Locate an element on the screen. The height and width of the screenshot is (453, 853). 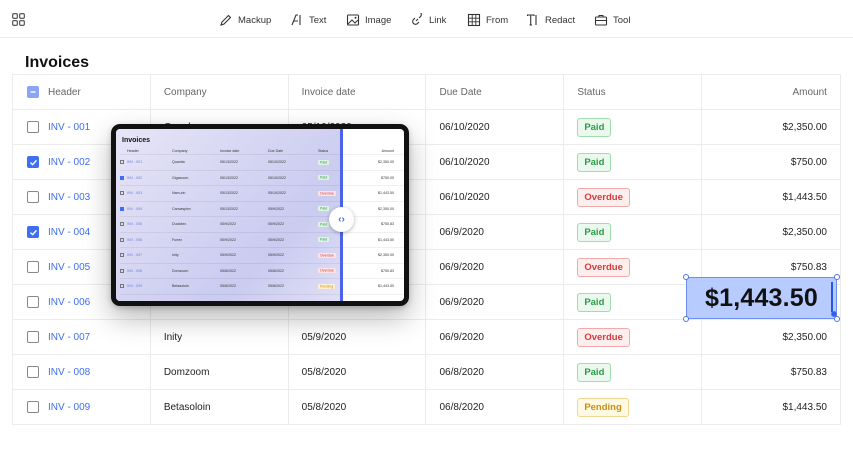
company-name: Betasoloin is located at coordinates (187, 407).